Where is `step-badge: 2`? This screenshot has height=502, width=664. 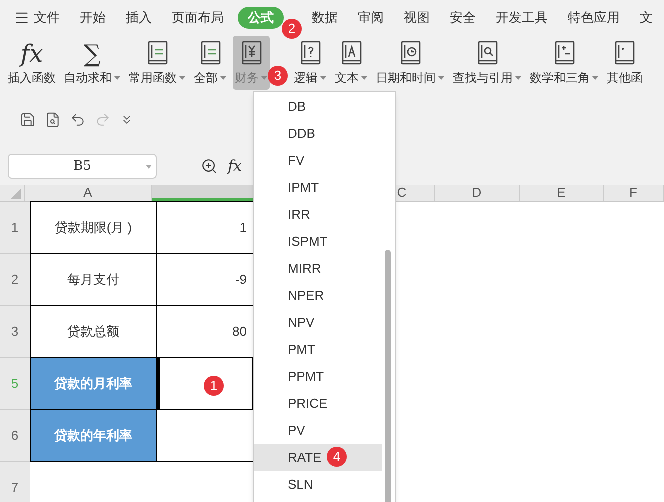
step-badge: 2 is located at coordinates (292, 29).